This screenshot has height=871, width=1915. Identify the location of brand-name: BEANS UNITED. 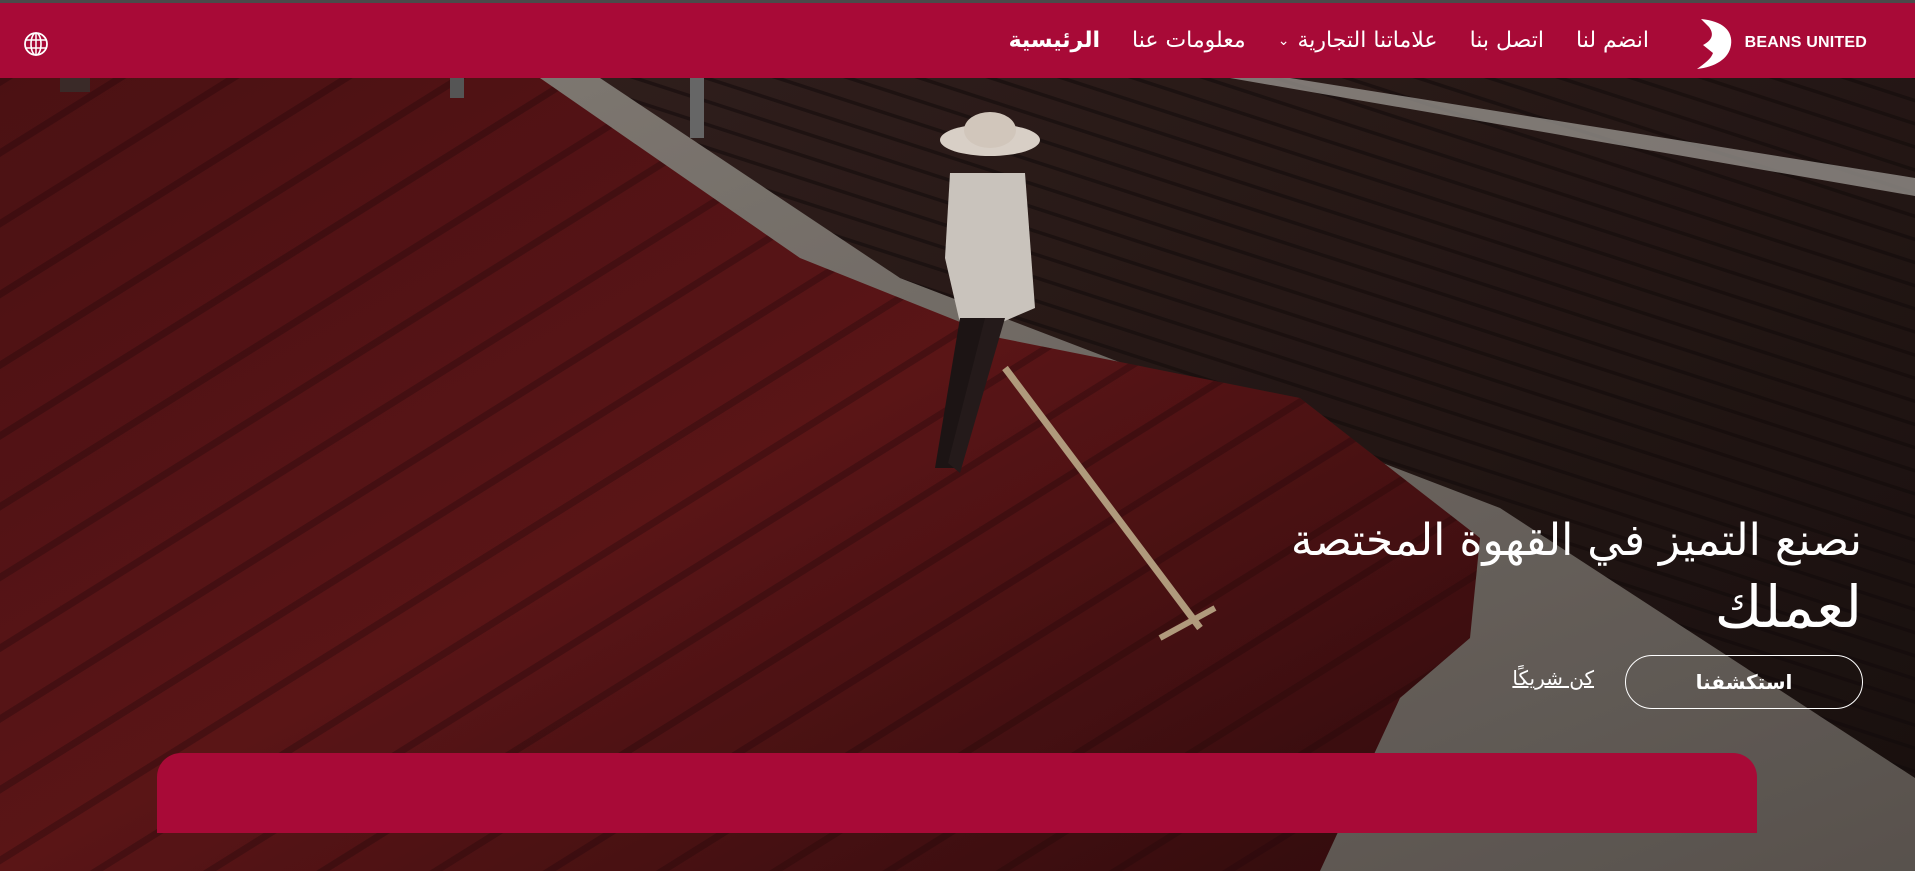
(1805, 42).